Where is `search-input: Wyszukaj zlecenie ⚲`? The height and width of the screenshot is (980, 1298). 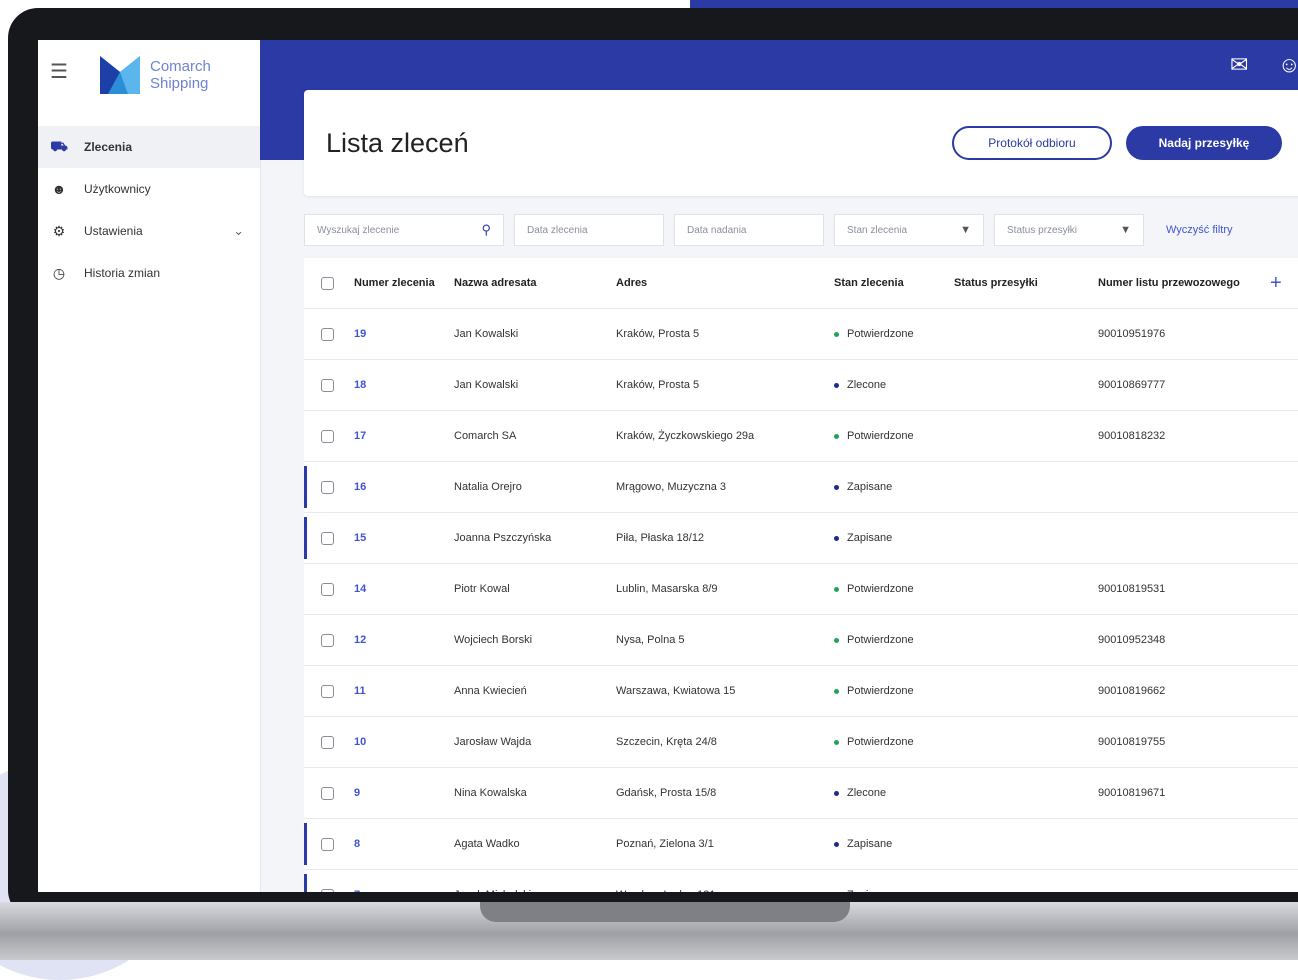
search-input: Wyszukaj zlecenie ⚲ is located at coordinates (404, 230).